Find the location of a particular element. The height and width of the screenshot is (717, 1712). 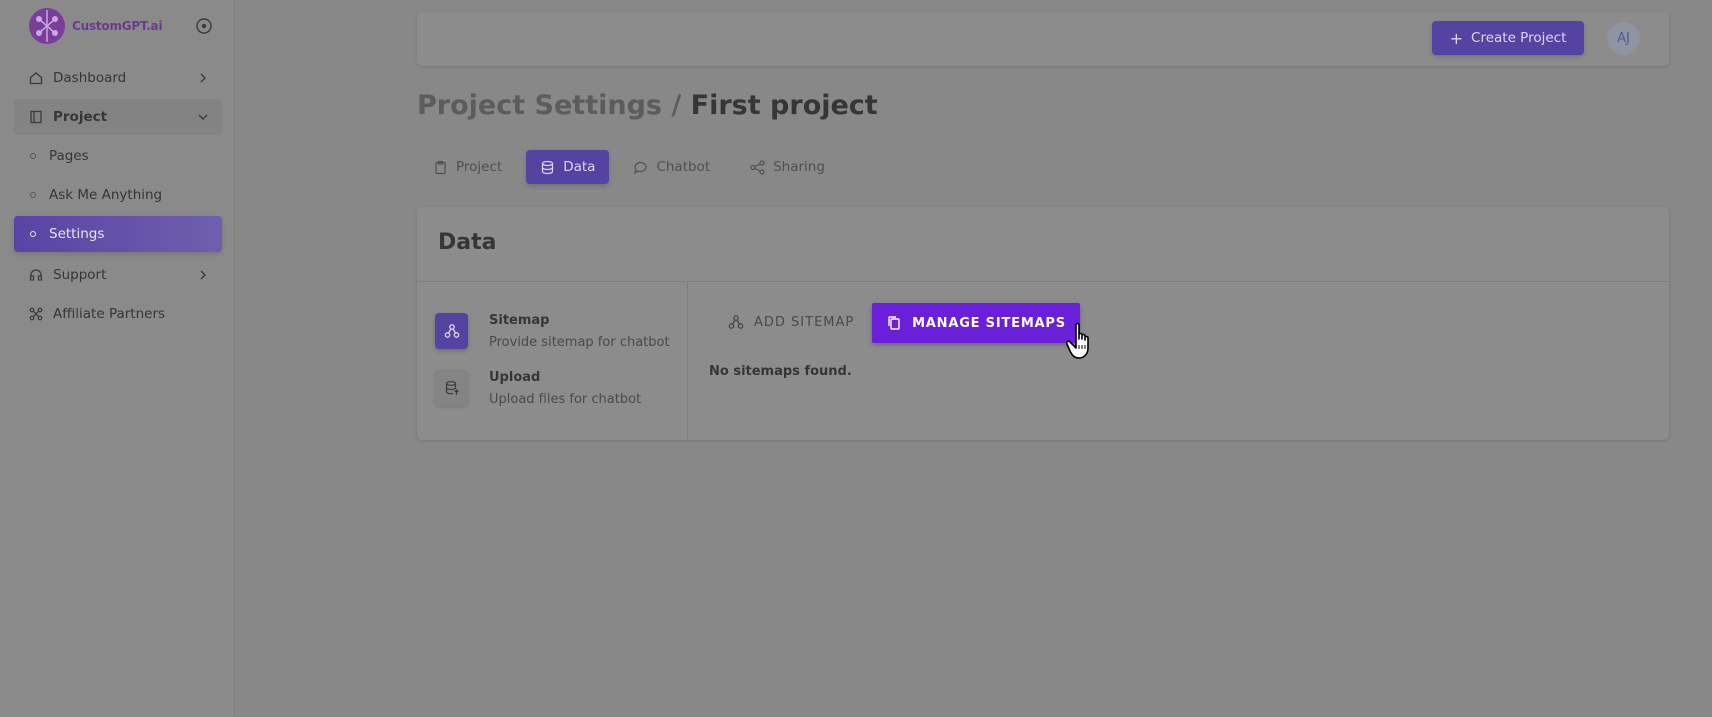

empty-state-message: No sitemaps found. is located at coordinates (780, 371).